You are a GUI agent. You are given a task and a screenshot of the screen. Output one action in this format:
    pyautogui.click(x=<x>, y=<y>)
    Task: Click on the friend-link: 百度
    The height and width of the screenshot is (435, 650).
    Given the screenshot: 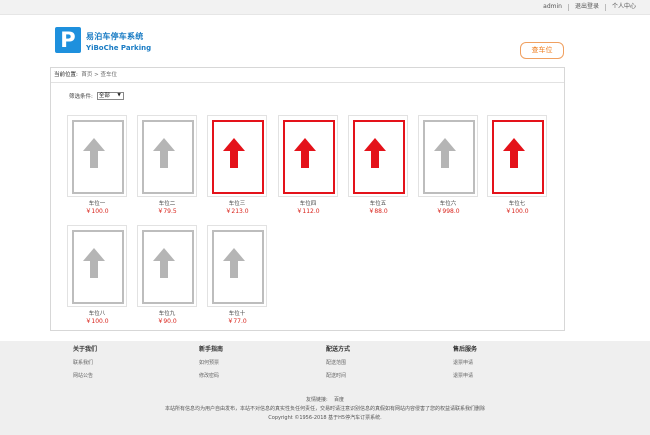 What is the action you would take?
    pyautogui.click(x=339, y=400)
    